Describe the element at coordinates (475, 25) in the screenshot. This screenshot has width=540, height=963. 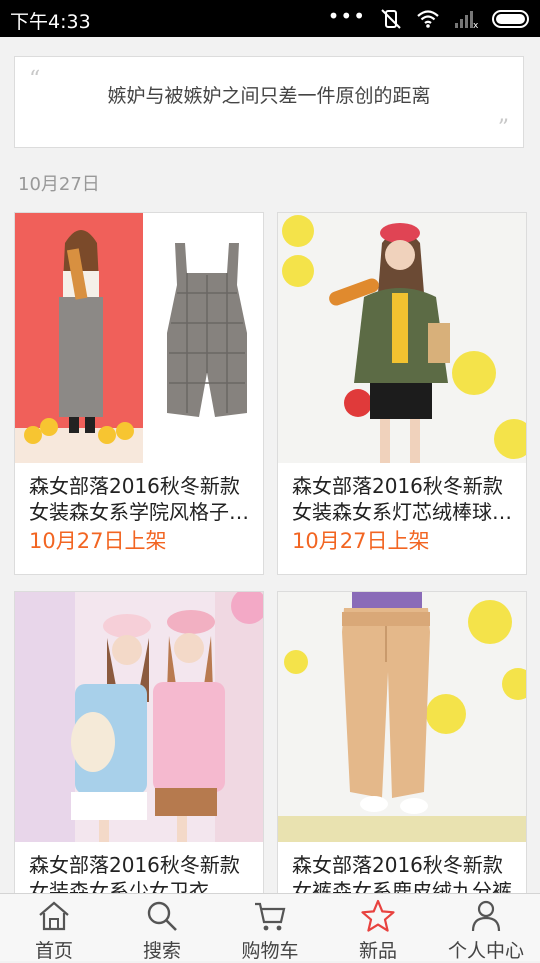
I see `svg-text: x` at that location.